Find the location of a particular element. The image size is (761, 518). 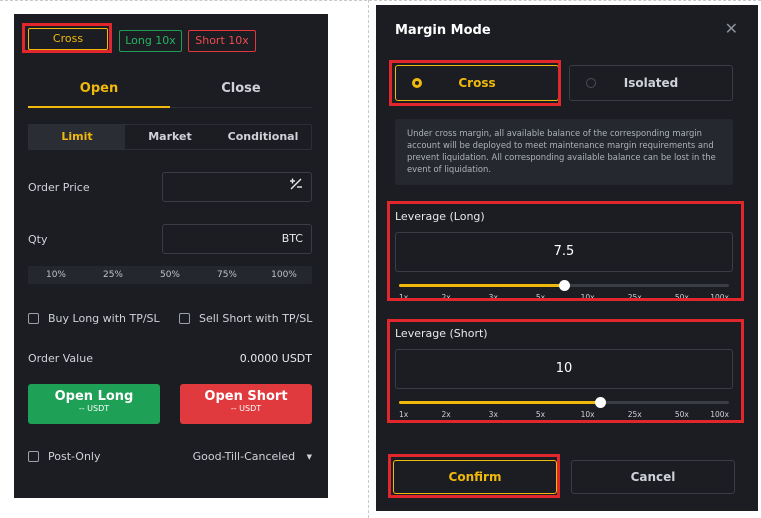

open-close-tabs: Open Close is located at coordinates (170, 93).